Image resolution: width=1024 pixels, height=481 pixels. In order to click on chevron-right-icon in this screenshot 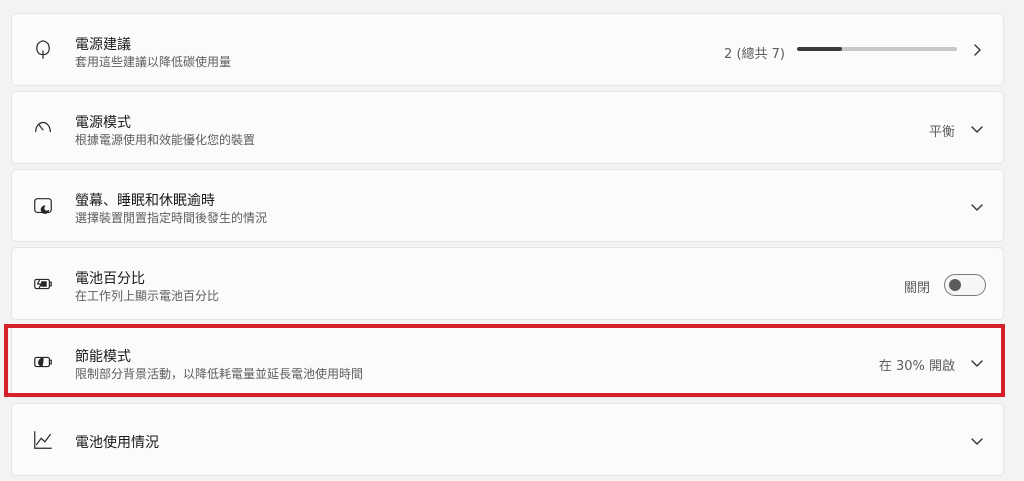, I will do `click(977, 50)`.